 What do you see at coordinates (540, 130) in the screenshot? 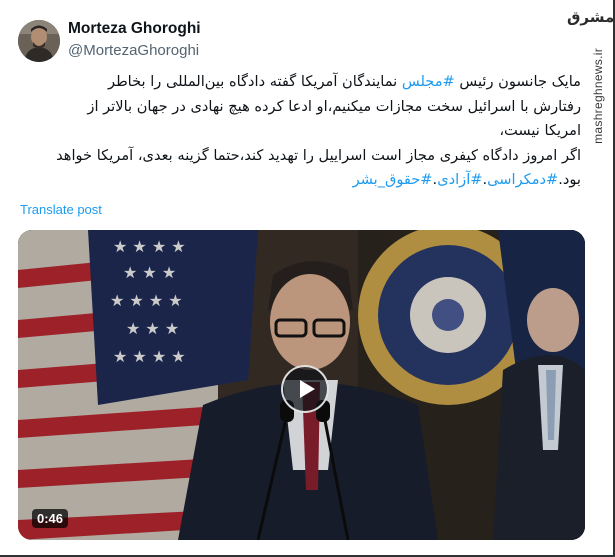
I see `tweet-line-3: امریکا نیست،` at bounding box center [540, 130].